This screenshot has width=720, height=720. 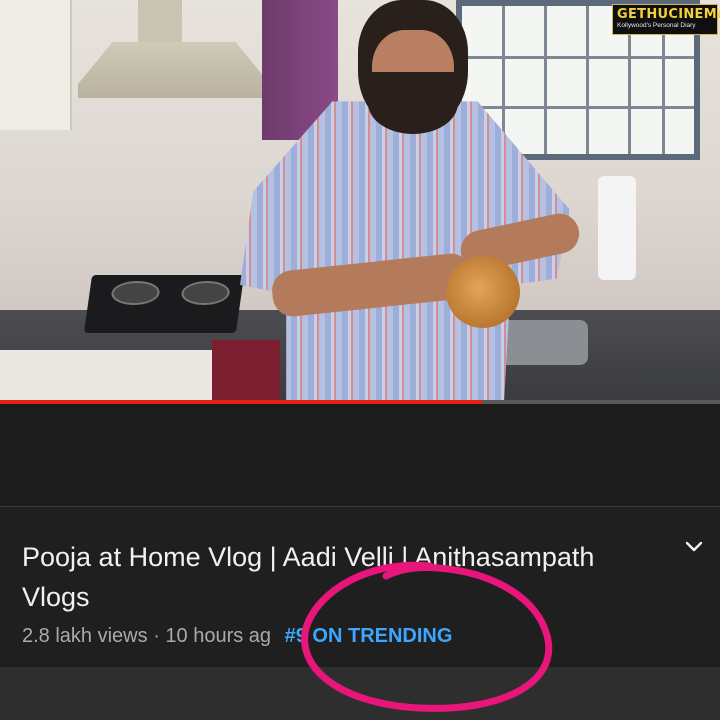 What do you see at coordinates (85, 636) in the screenshot?
I see `view-count: 2.8 lakh views` at bounding box center [85, 636].